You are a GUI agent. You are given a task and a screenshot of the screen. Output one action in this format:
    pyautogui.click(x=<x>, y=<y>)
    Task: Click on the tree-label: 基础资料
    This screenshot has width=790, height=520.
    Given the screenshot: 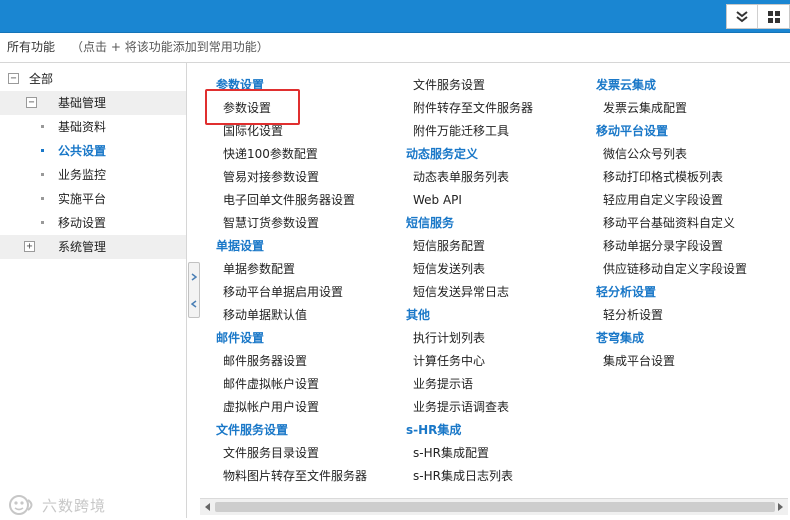 What is the action you would take?
    pyautogui.click(x=82, y=127)
    